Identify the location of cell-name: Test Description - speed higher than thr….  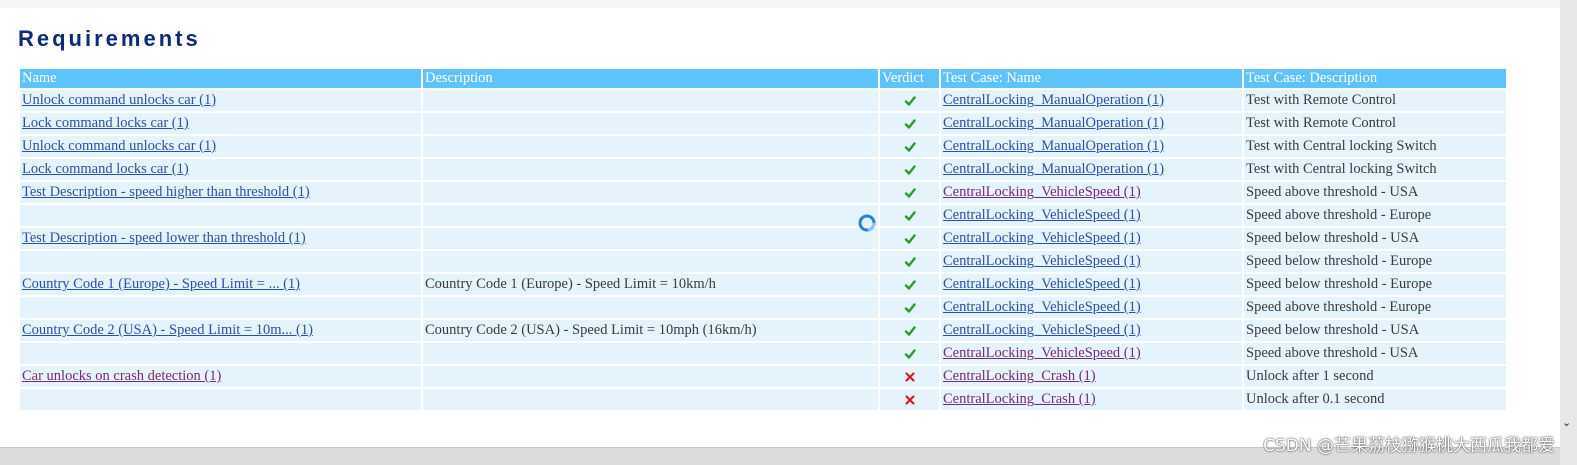
(220, 192).